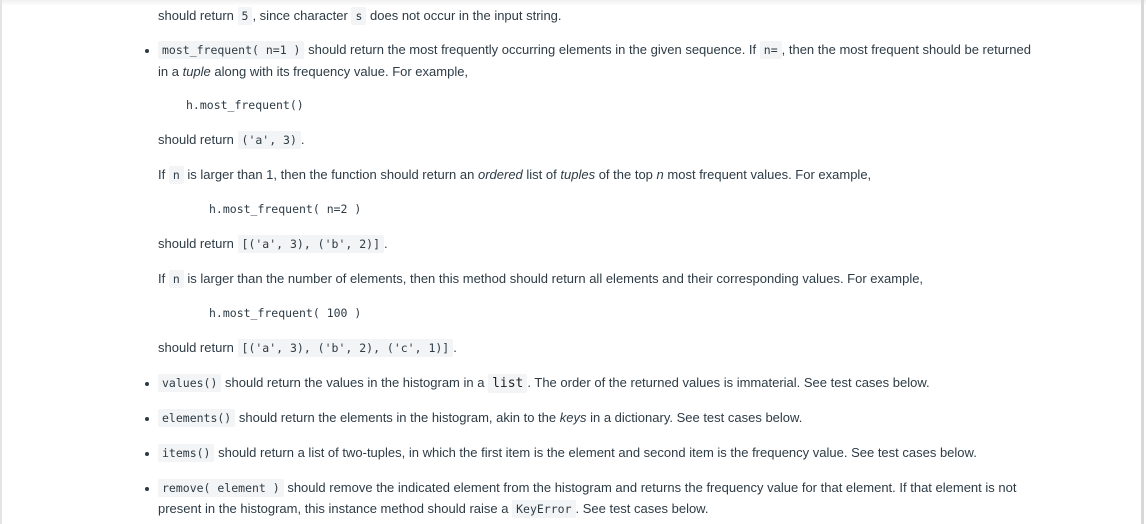 The image size is (1146, 524). Describe the element at coordinates (696, 417) in the screenshot. I see `text: in a dictionary. See test cases below.` at that location.